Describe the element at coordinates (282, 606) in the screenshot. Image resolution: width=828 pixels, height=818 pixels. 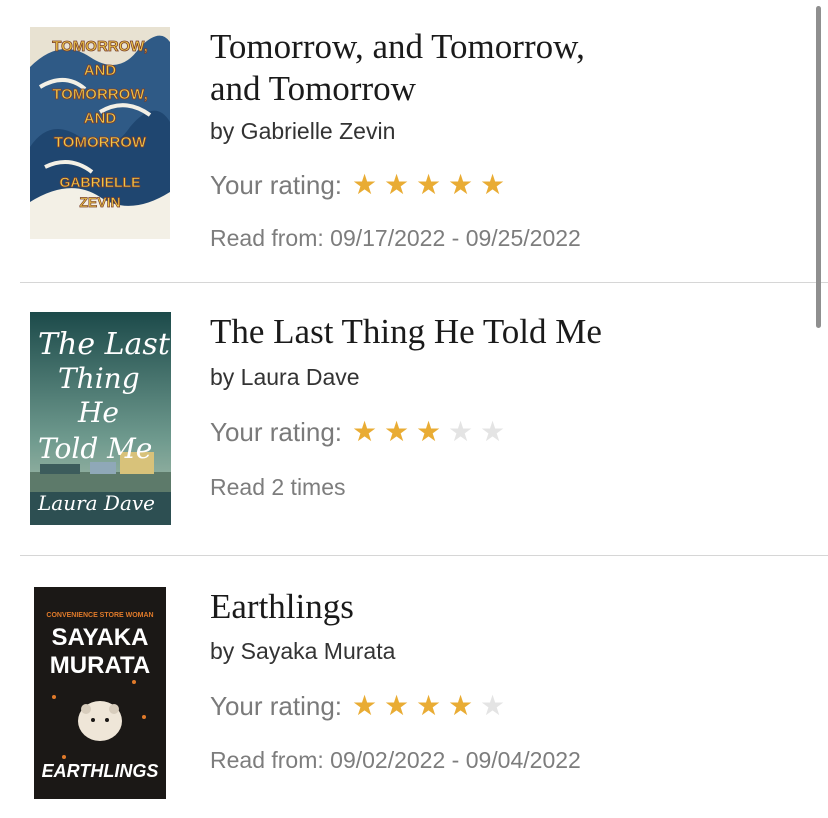
I see `book-title-line: Earthlings` at that location.